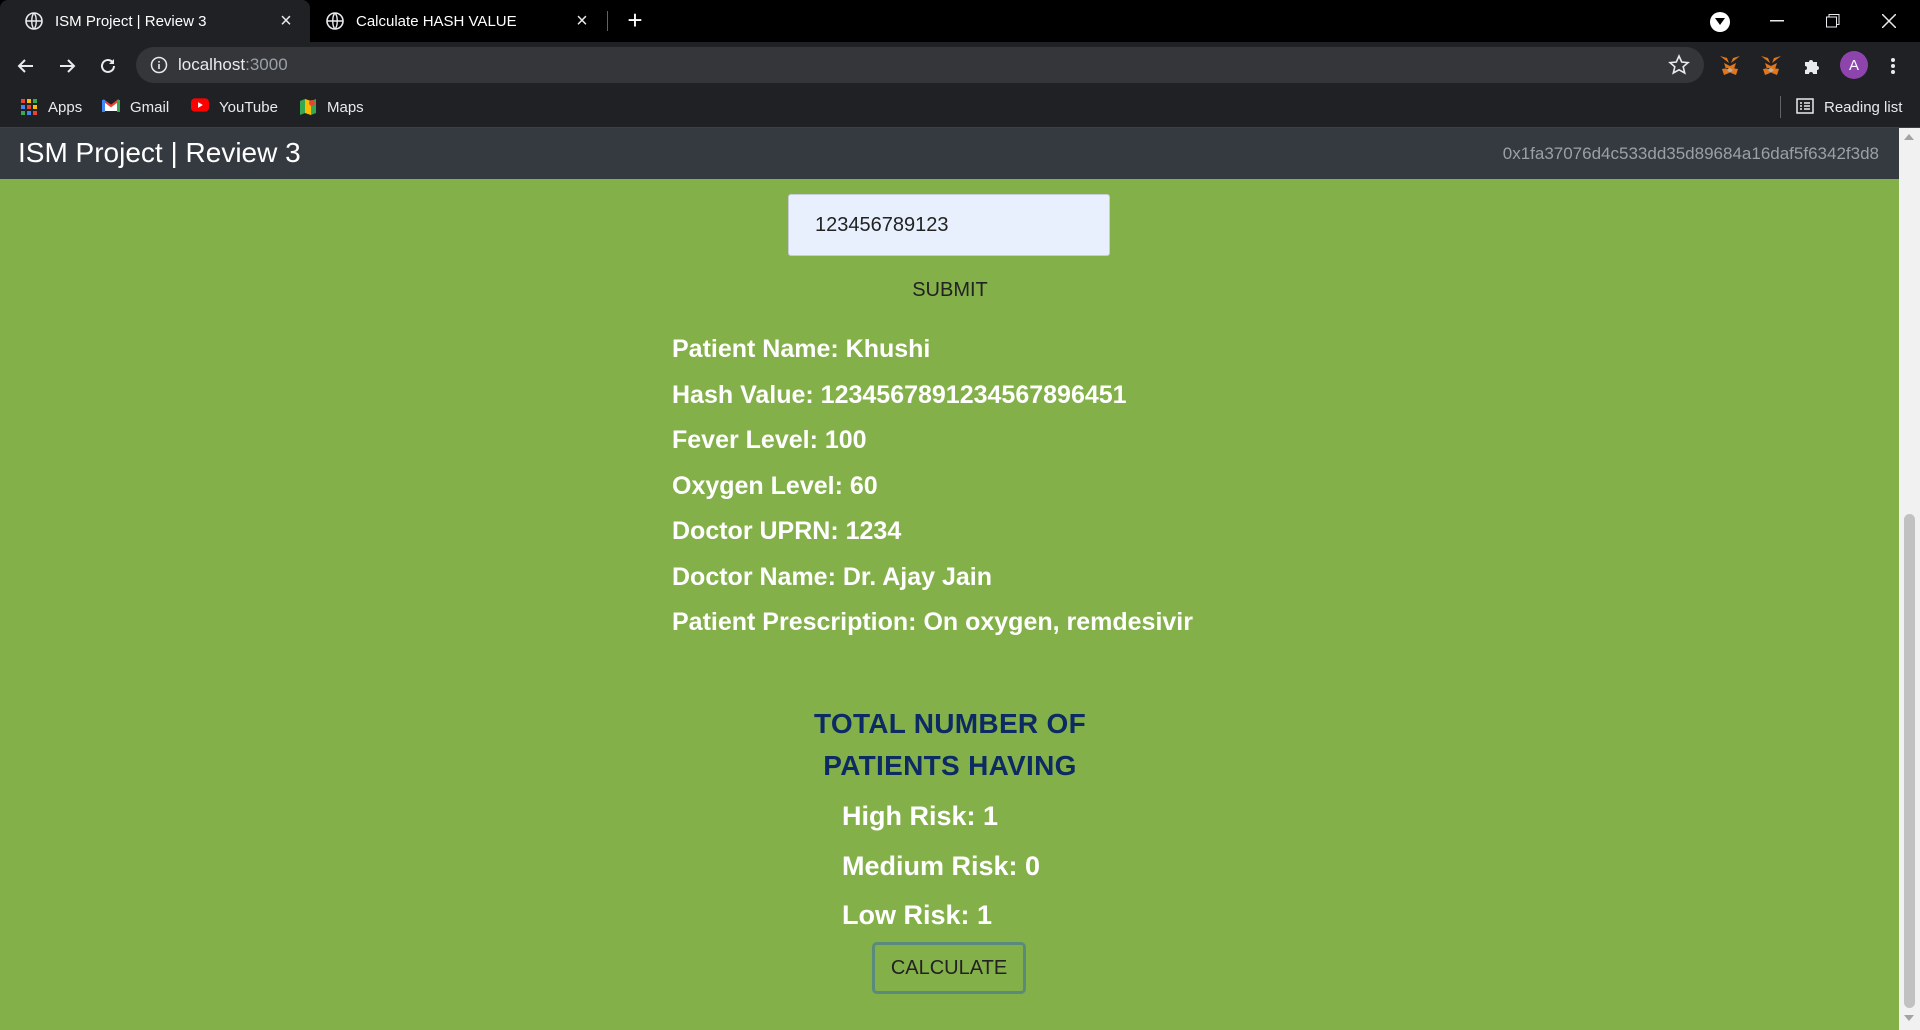 Image resolution: width=1920 pixels, height=1030 pixels. Describe the element at coordinates (920, 816) in the screenshot. I see `high-risk-count: High Risk: 1` at that location.